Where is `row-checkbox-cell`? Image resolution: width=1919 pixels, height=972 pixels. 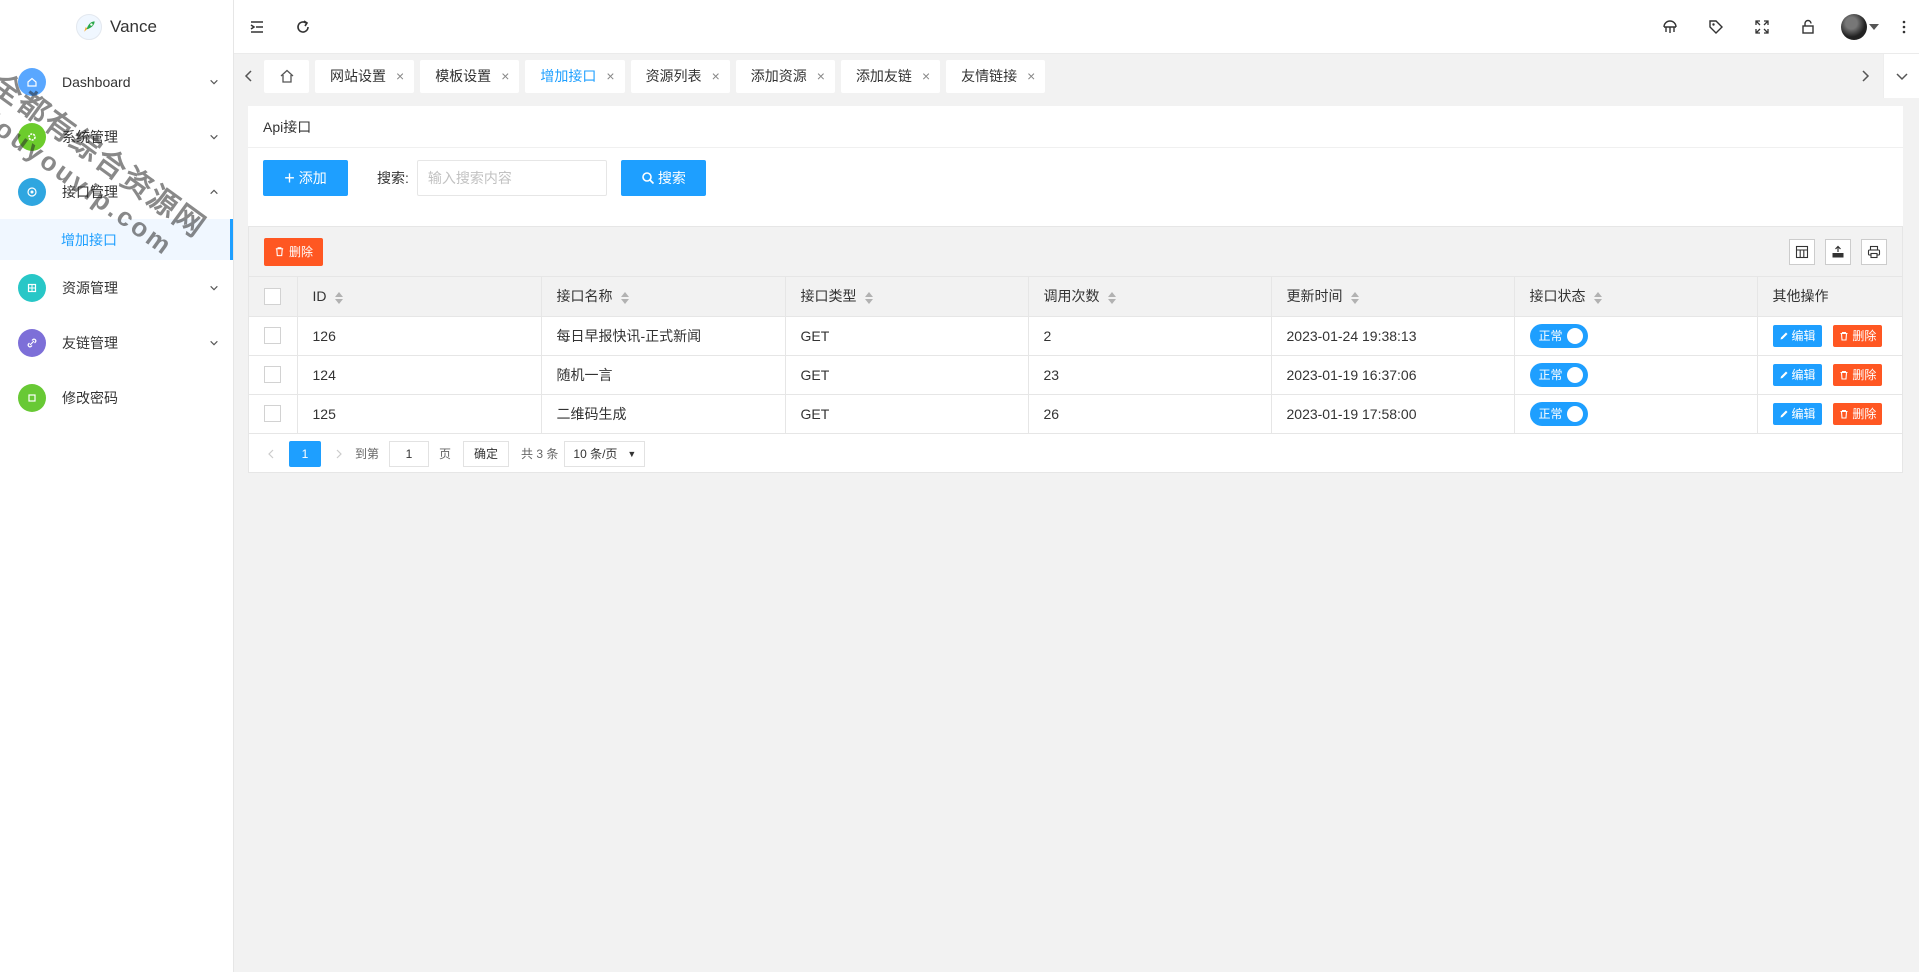
row-checkbox-cell is located at coordinates (273, 375).